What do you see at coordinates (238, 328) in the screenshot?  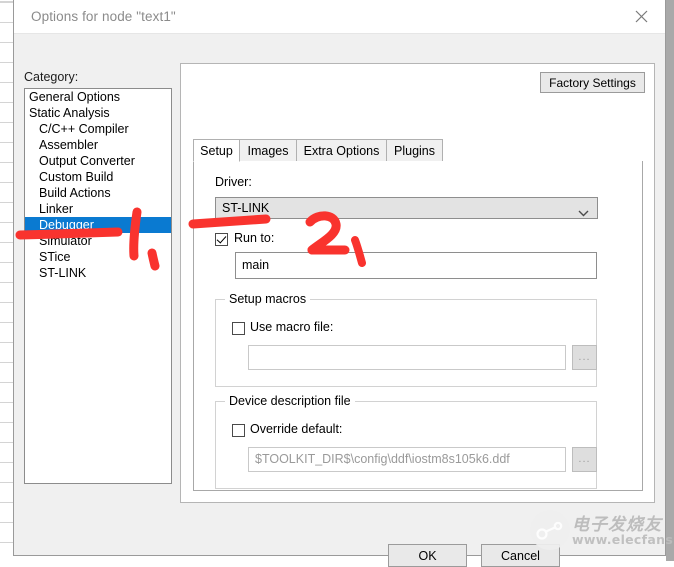 I see `use-macro-file-checkbox` at bounding box center [238, 328].